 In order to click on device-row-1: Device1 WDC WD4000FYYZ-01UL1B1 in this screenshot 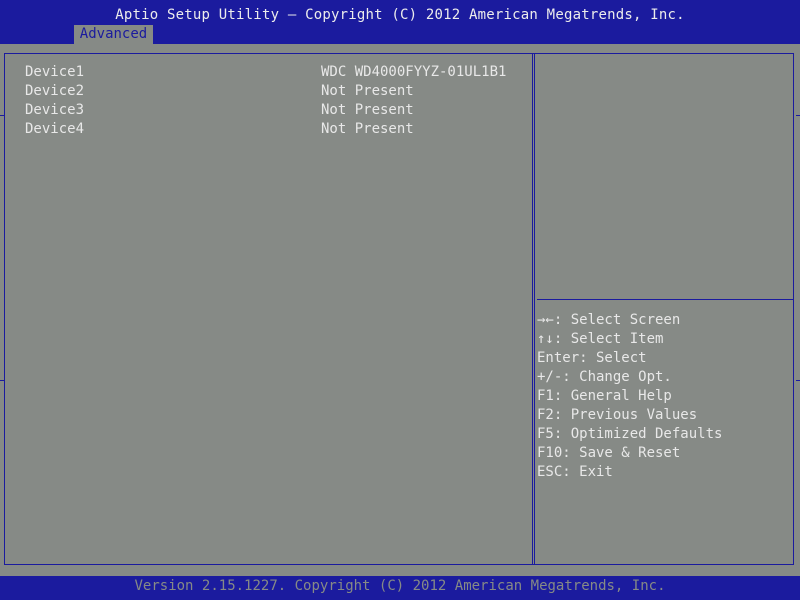, I will do `click(275, 73)`.